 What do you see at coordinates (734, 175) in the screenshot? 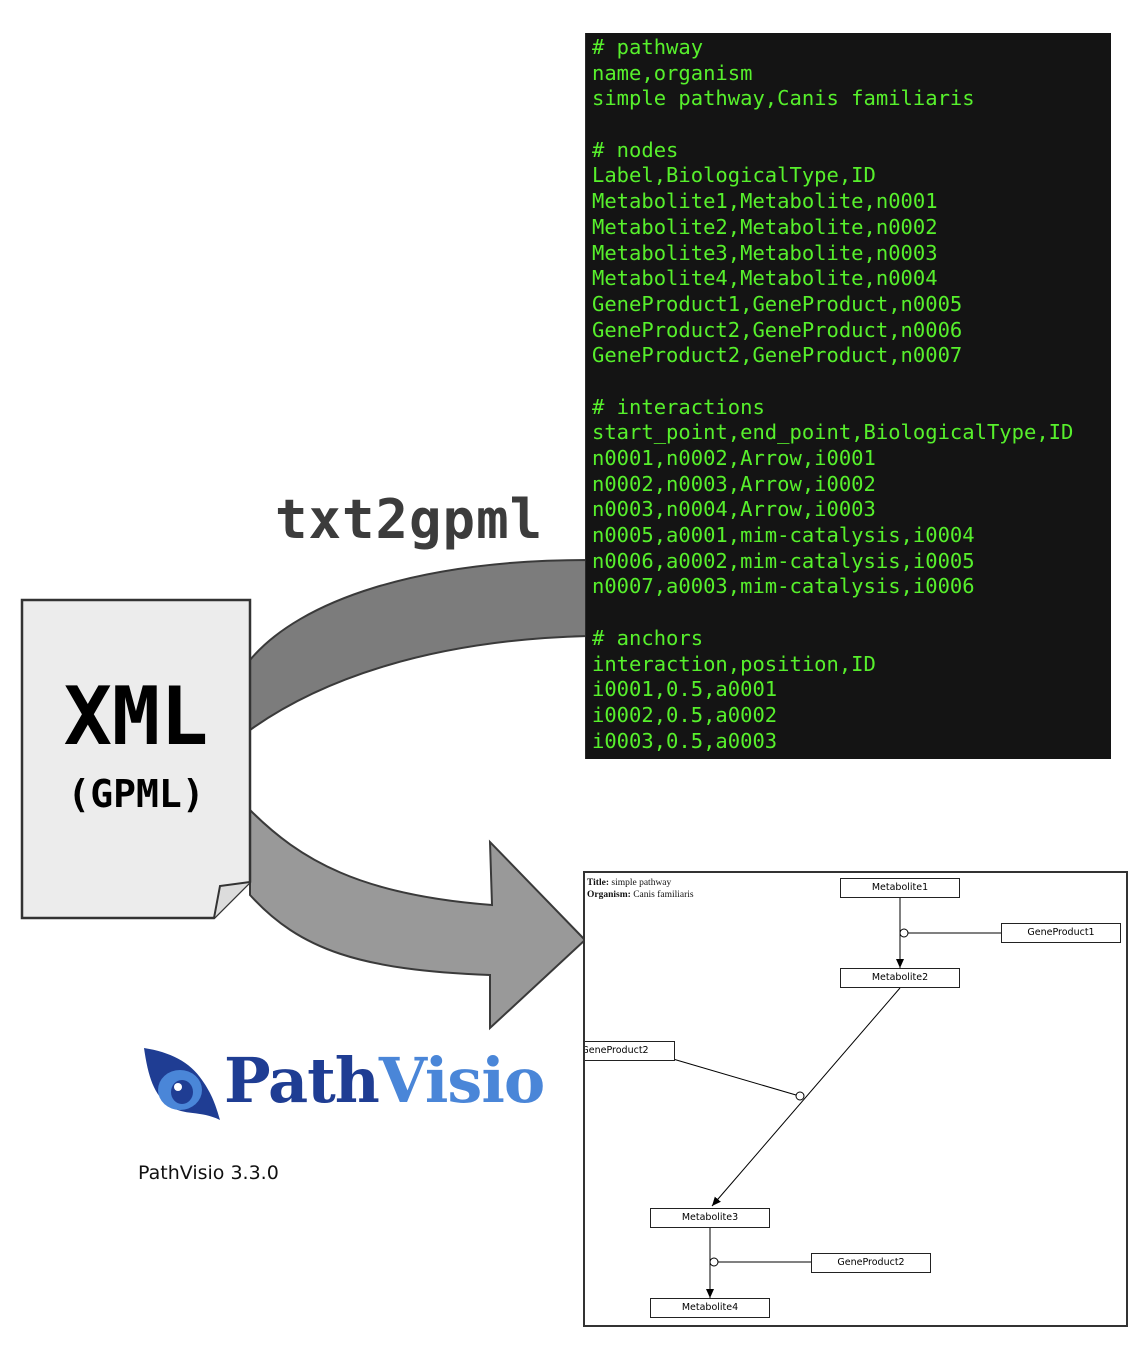
I see `terminal-line: Label,BiologicalType,ID` at bounding box center [734, 175].